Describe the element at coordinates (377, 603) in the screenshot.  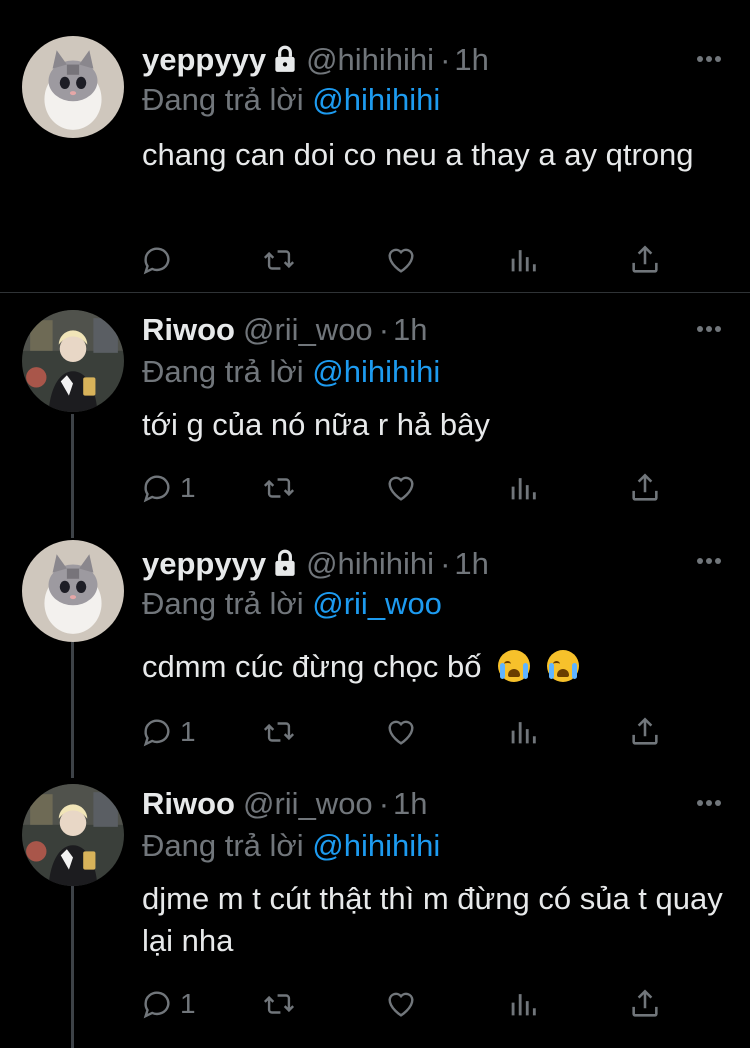
I see `reply-mention: @rii_woo` at that location.